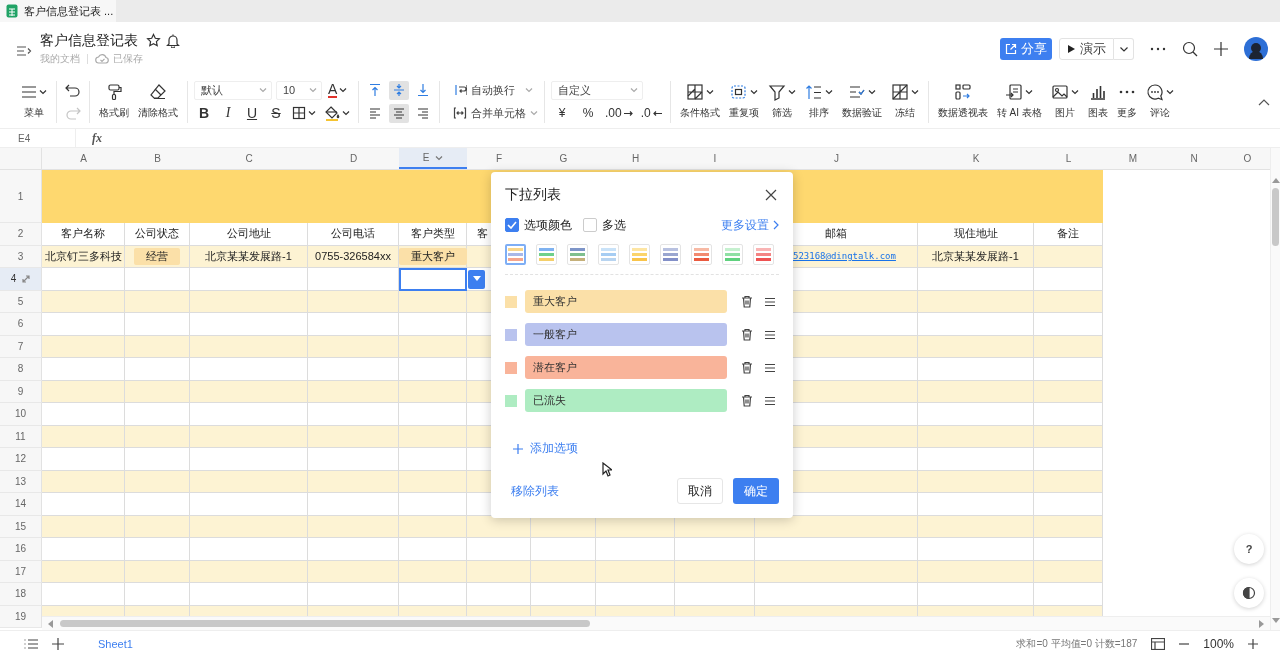  Describe the element at coordinates (21, 616) in the screenshot. I see `row-header: 19` at that location.